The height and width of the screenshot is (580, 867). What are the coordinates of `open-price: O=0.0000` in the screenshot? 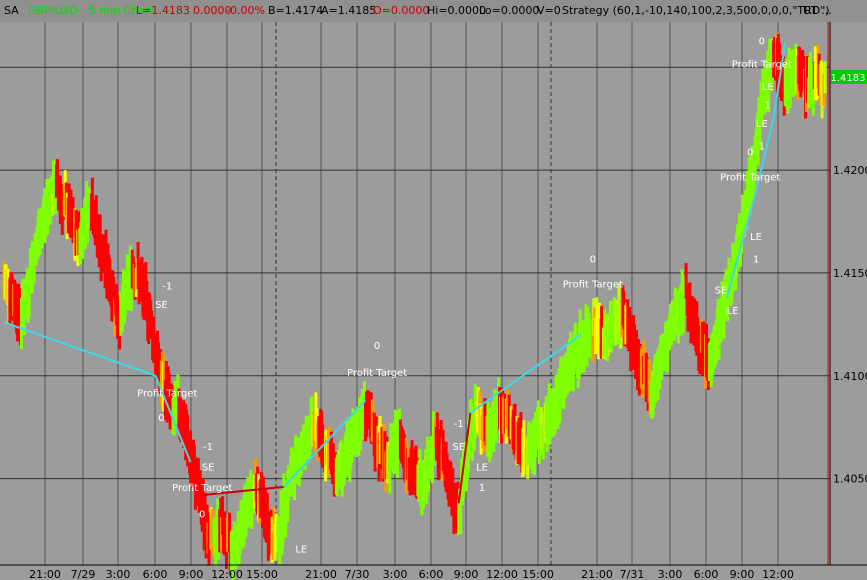 It's located at (401, 10).